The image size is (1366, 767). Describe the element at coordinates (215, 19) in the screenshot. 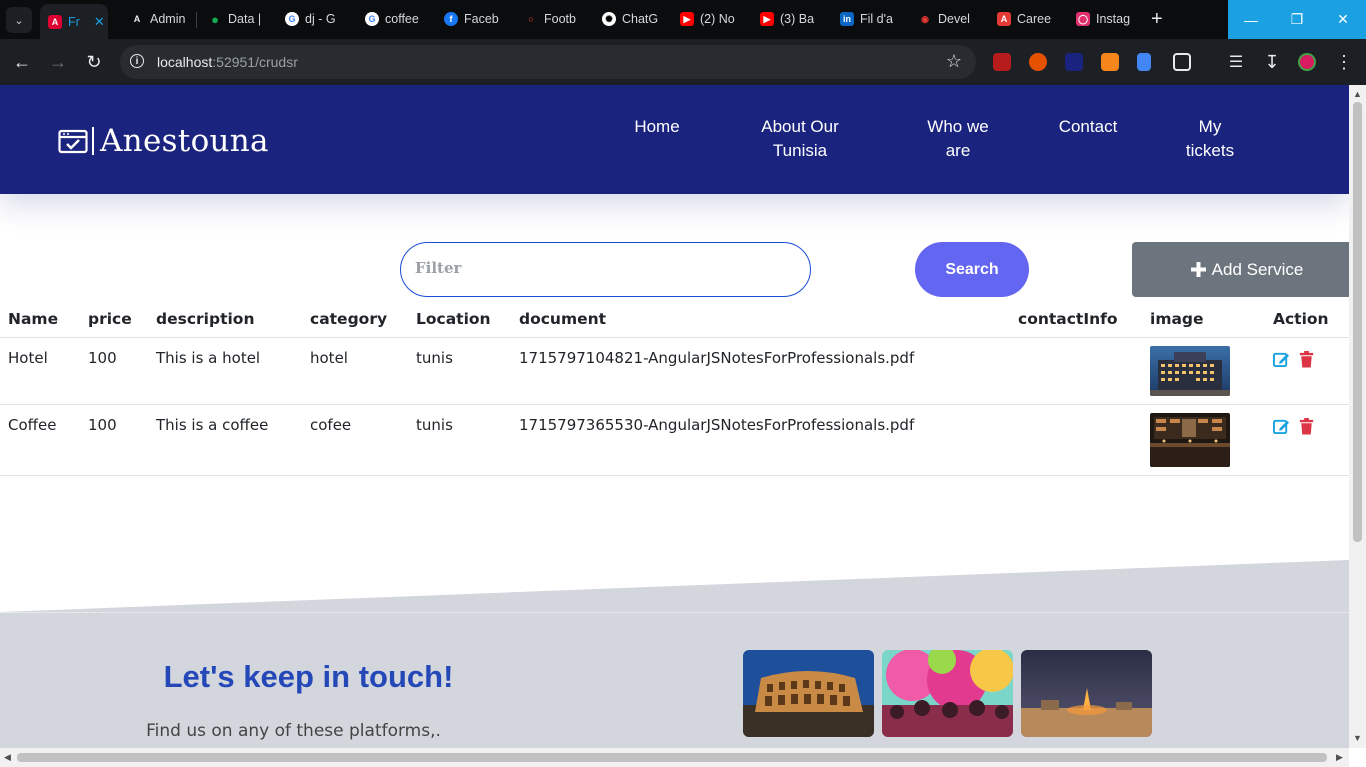

I see `mongodb-leaf-icon: ●` at that location.